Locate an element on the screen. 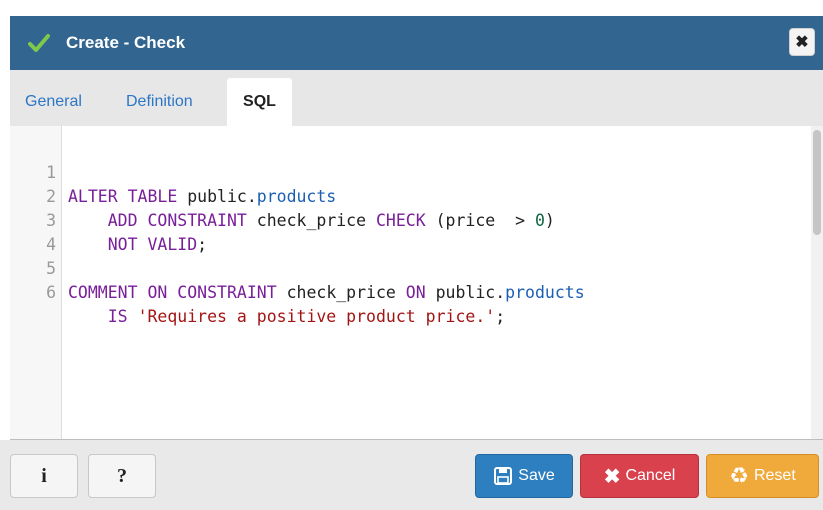 Image resolution: width=823 pixels, height=510 pixels. info-icon: i is located at coordinates (44, 475).